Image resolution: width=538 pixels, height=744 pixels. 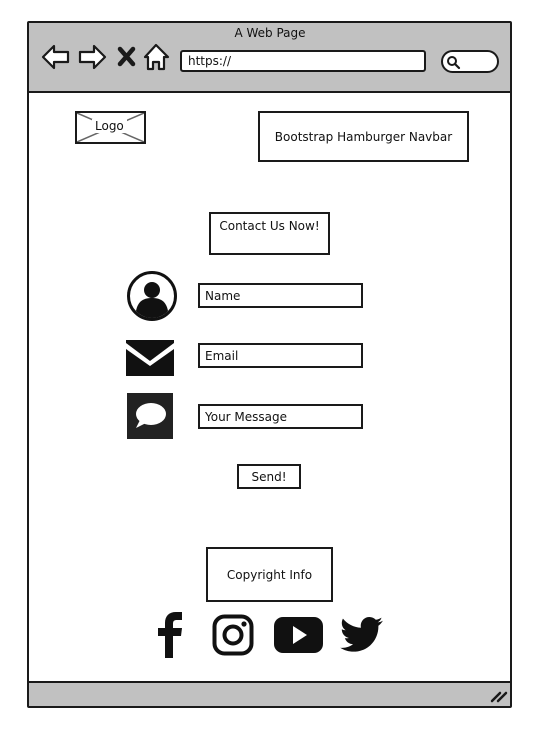 I want to click on search-field, so click(x=470, y=61).